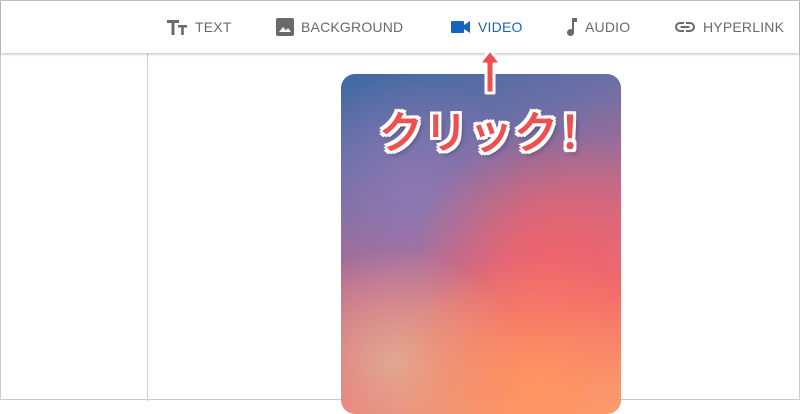  What do you see at coordinates (352, 27) in the screenshot?
I see `background-tool-label: BACKGROUND` at bounding box center [352, 27].